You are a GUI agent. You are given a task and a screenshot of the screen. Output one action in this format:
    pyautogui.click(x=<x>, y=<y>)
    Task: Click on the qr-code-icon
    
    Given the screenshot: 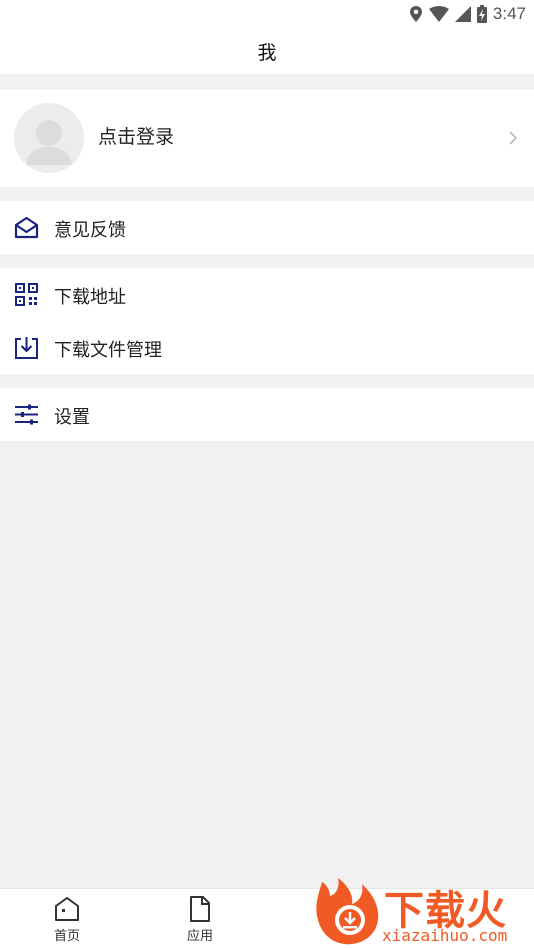 What is the action you would take?
    pyautogui.click(x=26, y=294)
    